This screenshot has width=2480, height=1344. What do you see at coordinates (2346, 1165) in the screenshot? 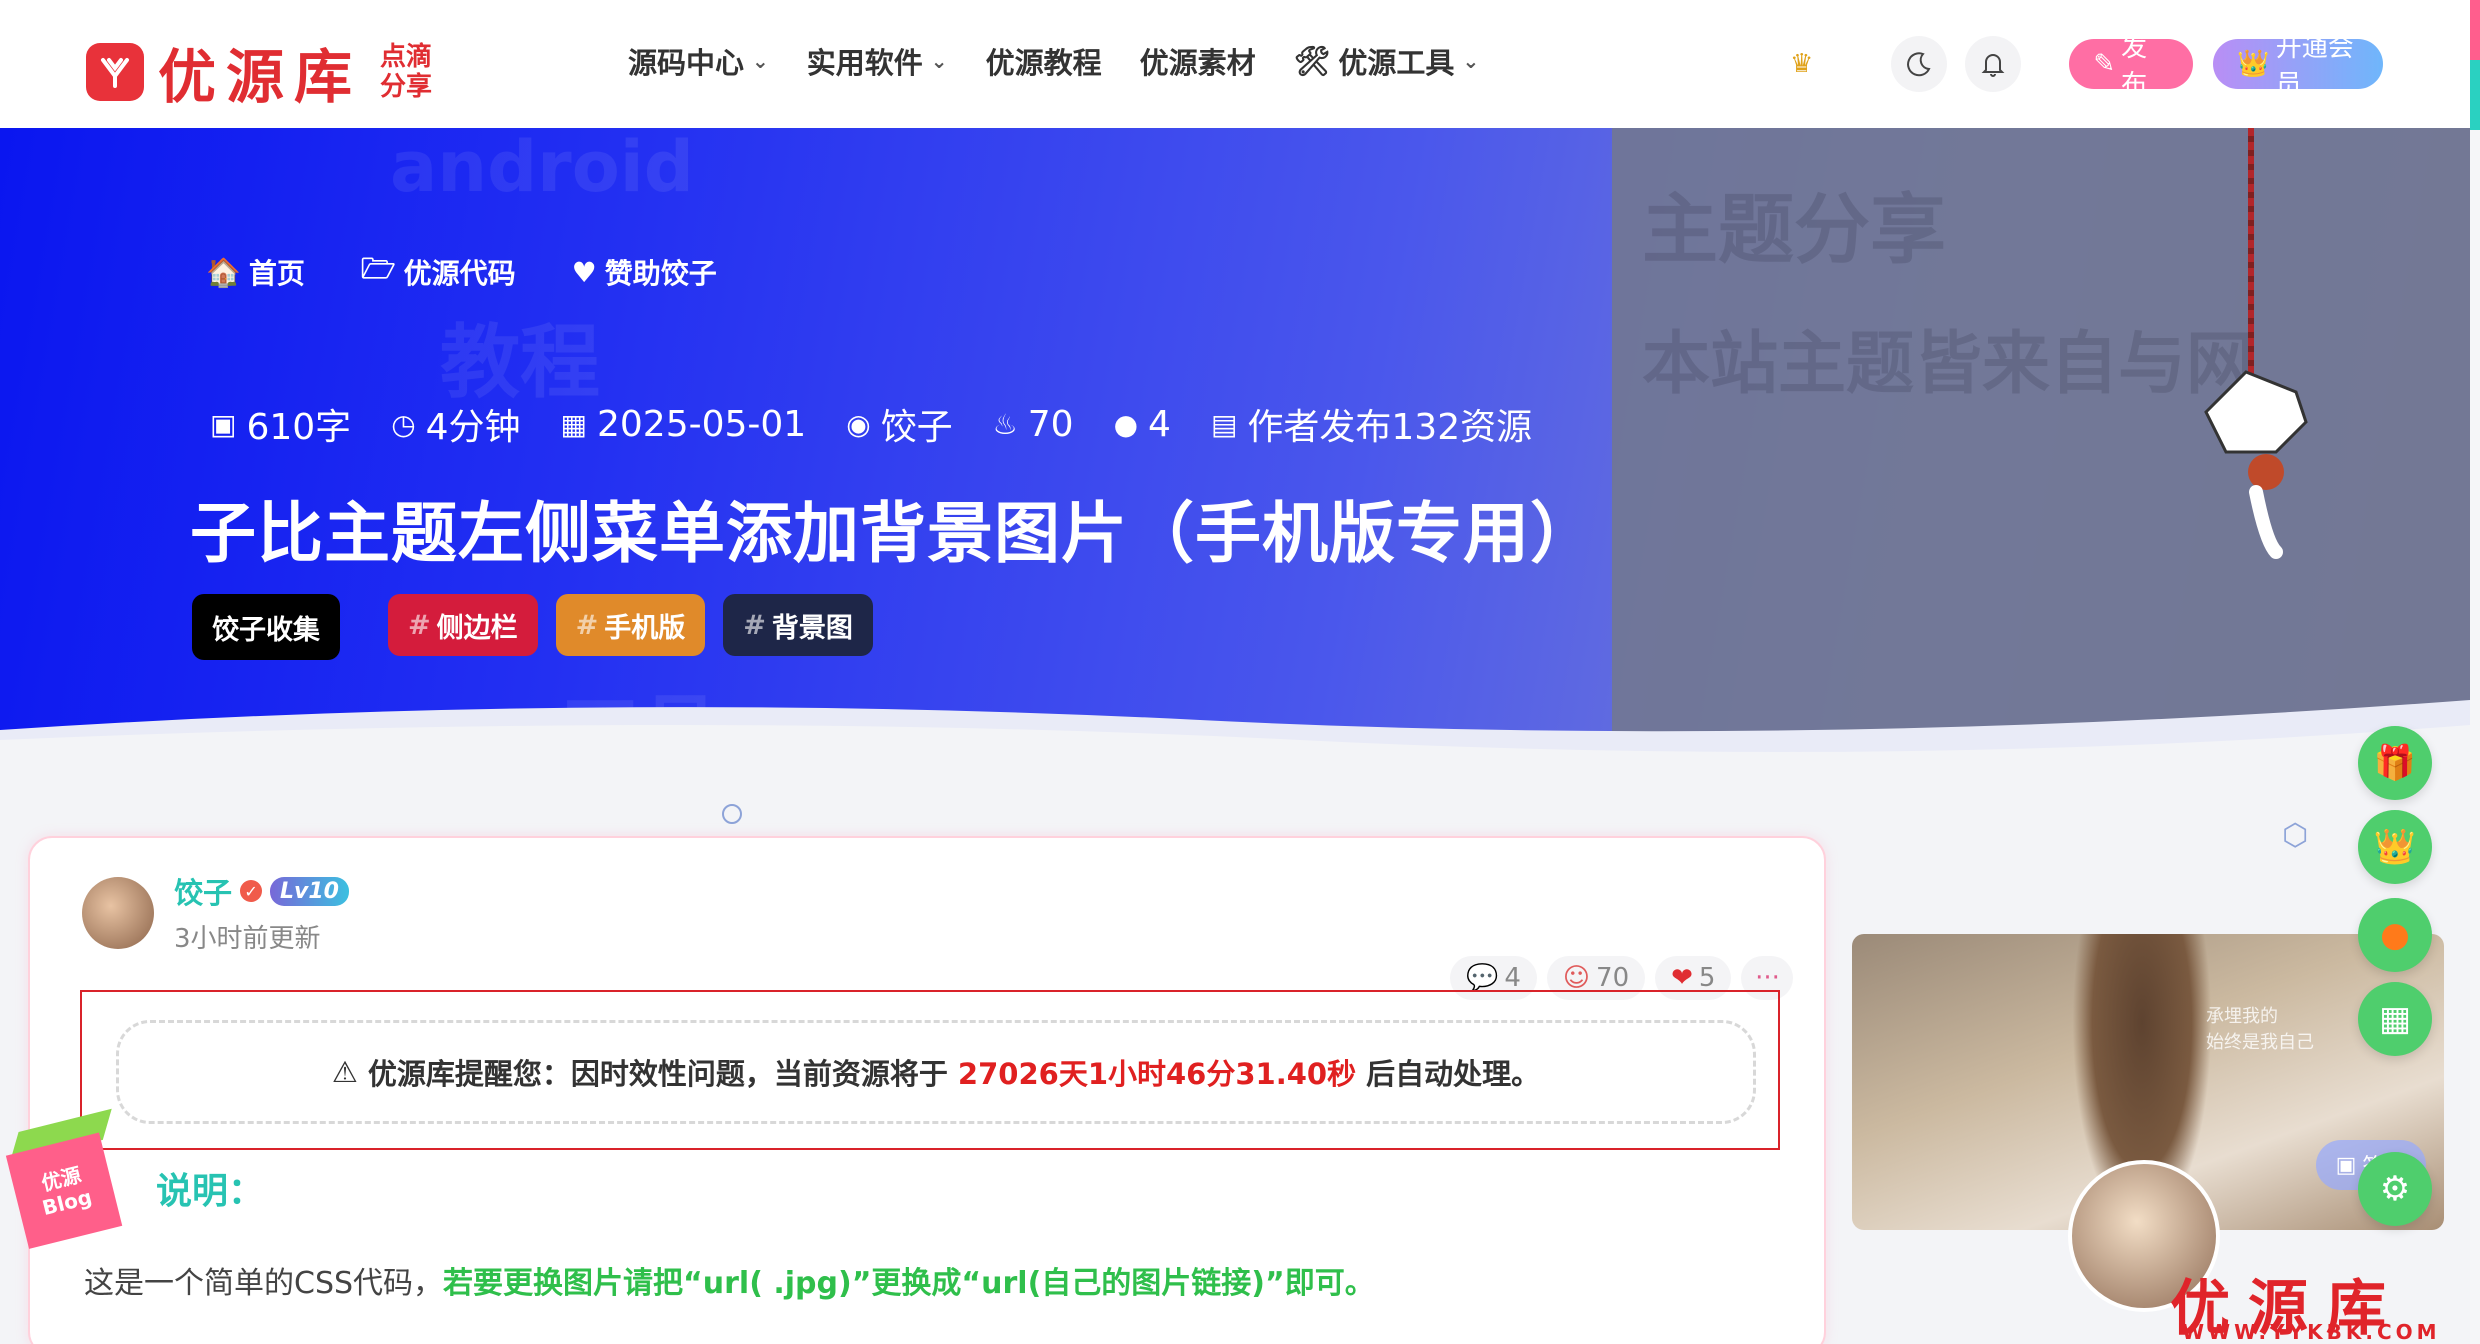
I see `calendar-check-icon: ▣` at bounding box center [2346, 1165].